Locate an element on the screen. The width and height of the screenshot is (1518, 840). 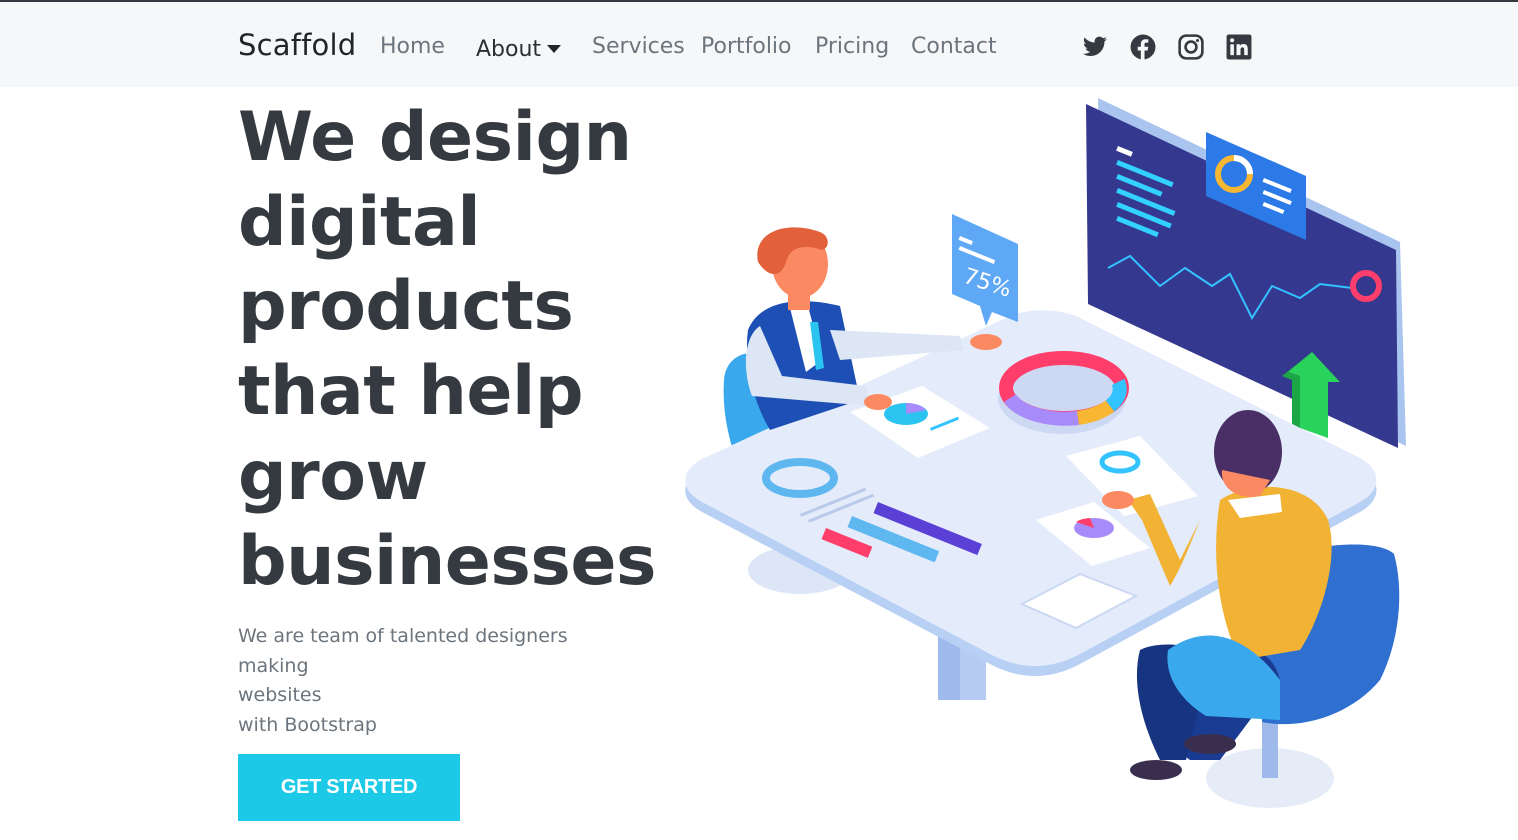
nav-about-dropdown: About is located at coordinates (519, 49).